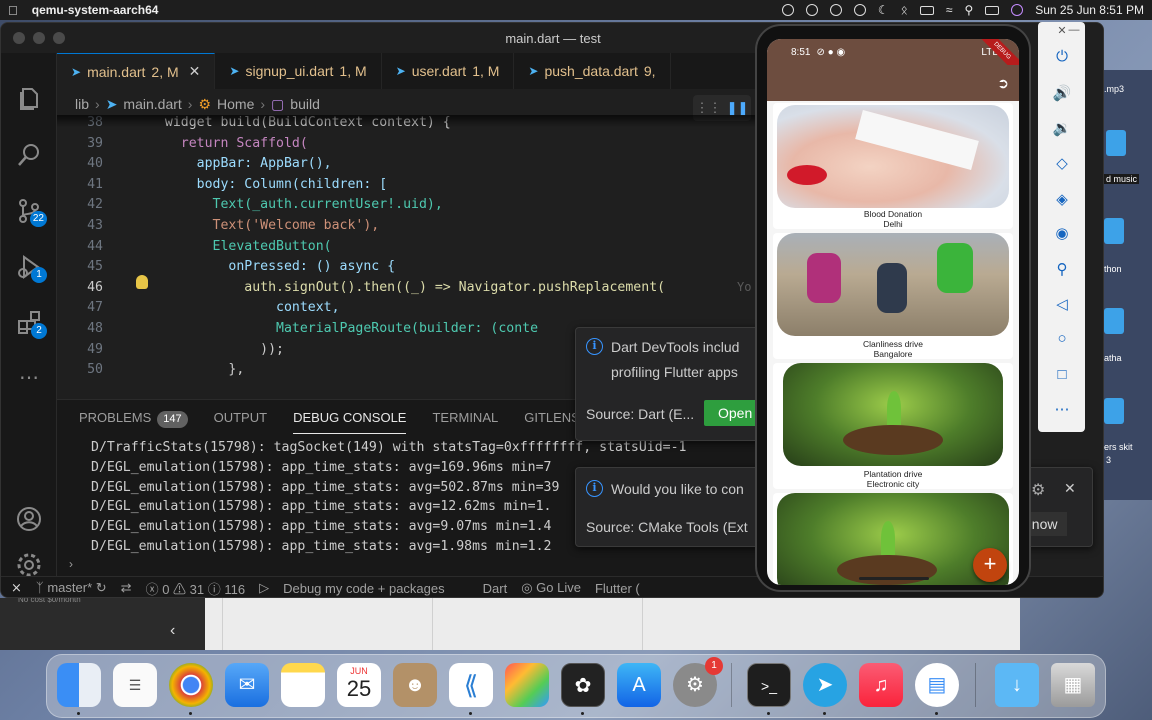 This screenshot has width=1152, height=720. Describe the element at coordinates (527, 685) in the screenshot. I see `launchpad-icon` at that location.